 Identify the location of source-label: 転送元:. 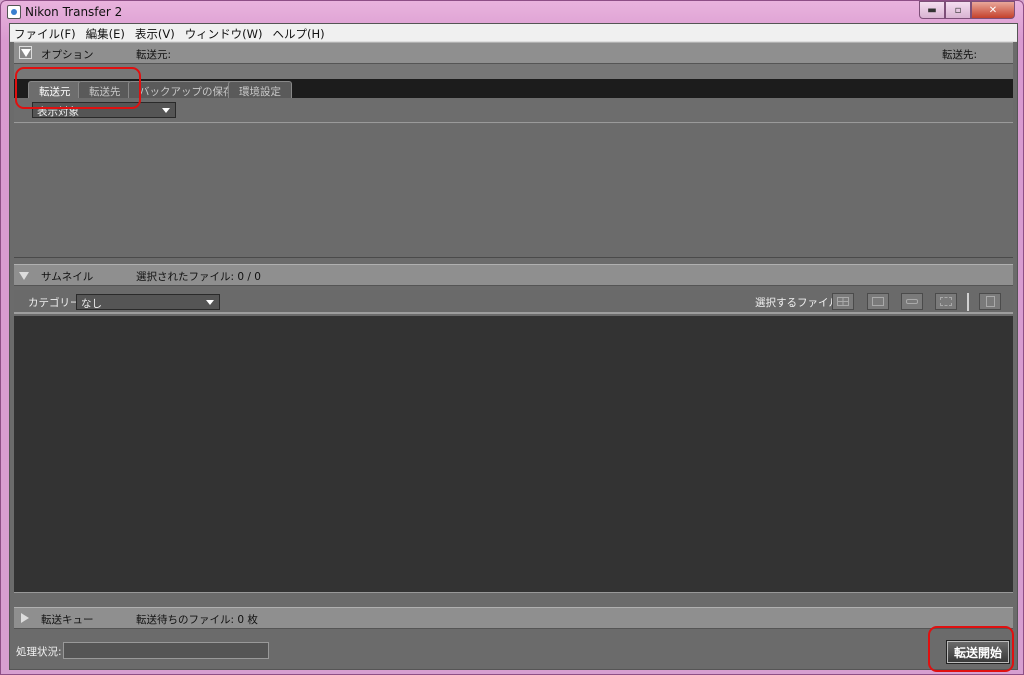
(154, 55).